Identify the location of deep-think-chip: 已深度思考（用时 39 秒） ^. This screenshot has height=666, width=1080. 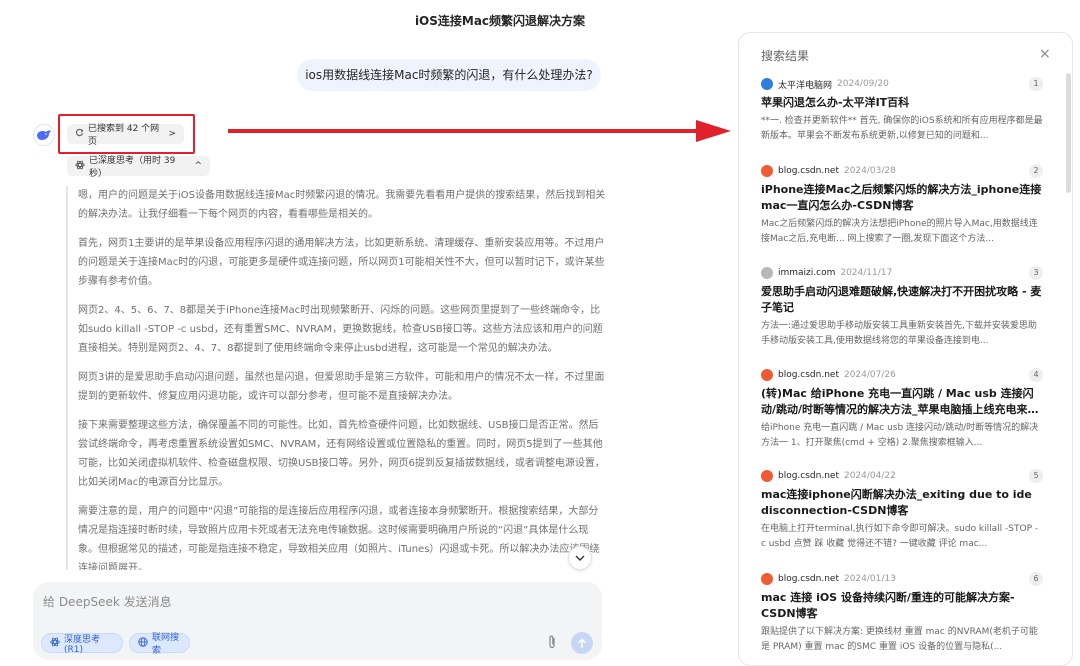
(138, 167).